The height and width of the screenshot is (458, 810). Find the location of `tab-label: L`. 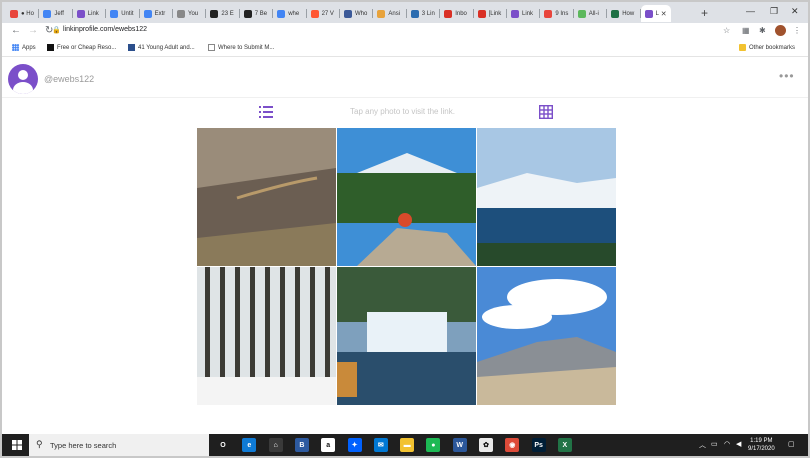

tab-label: L is located at coordinates (657, 13).